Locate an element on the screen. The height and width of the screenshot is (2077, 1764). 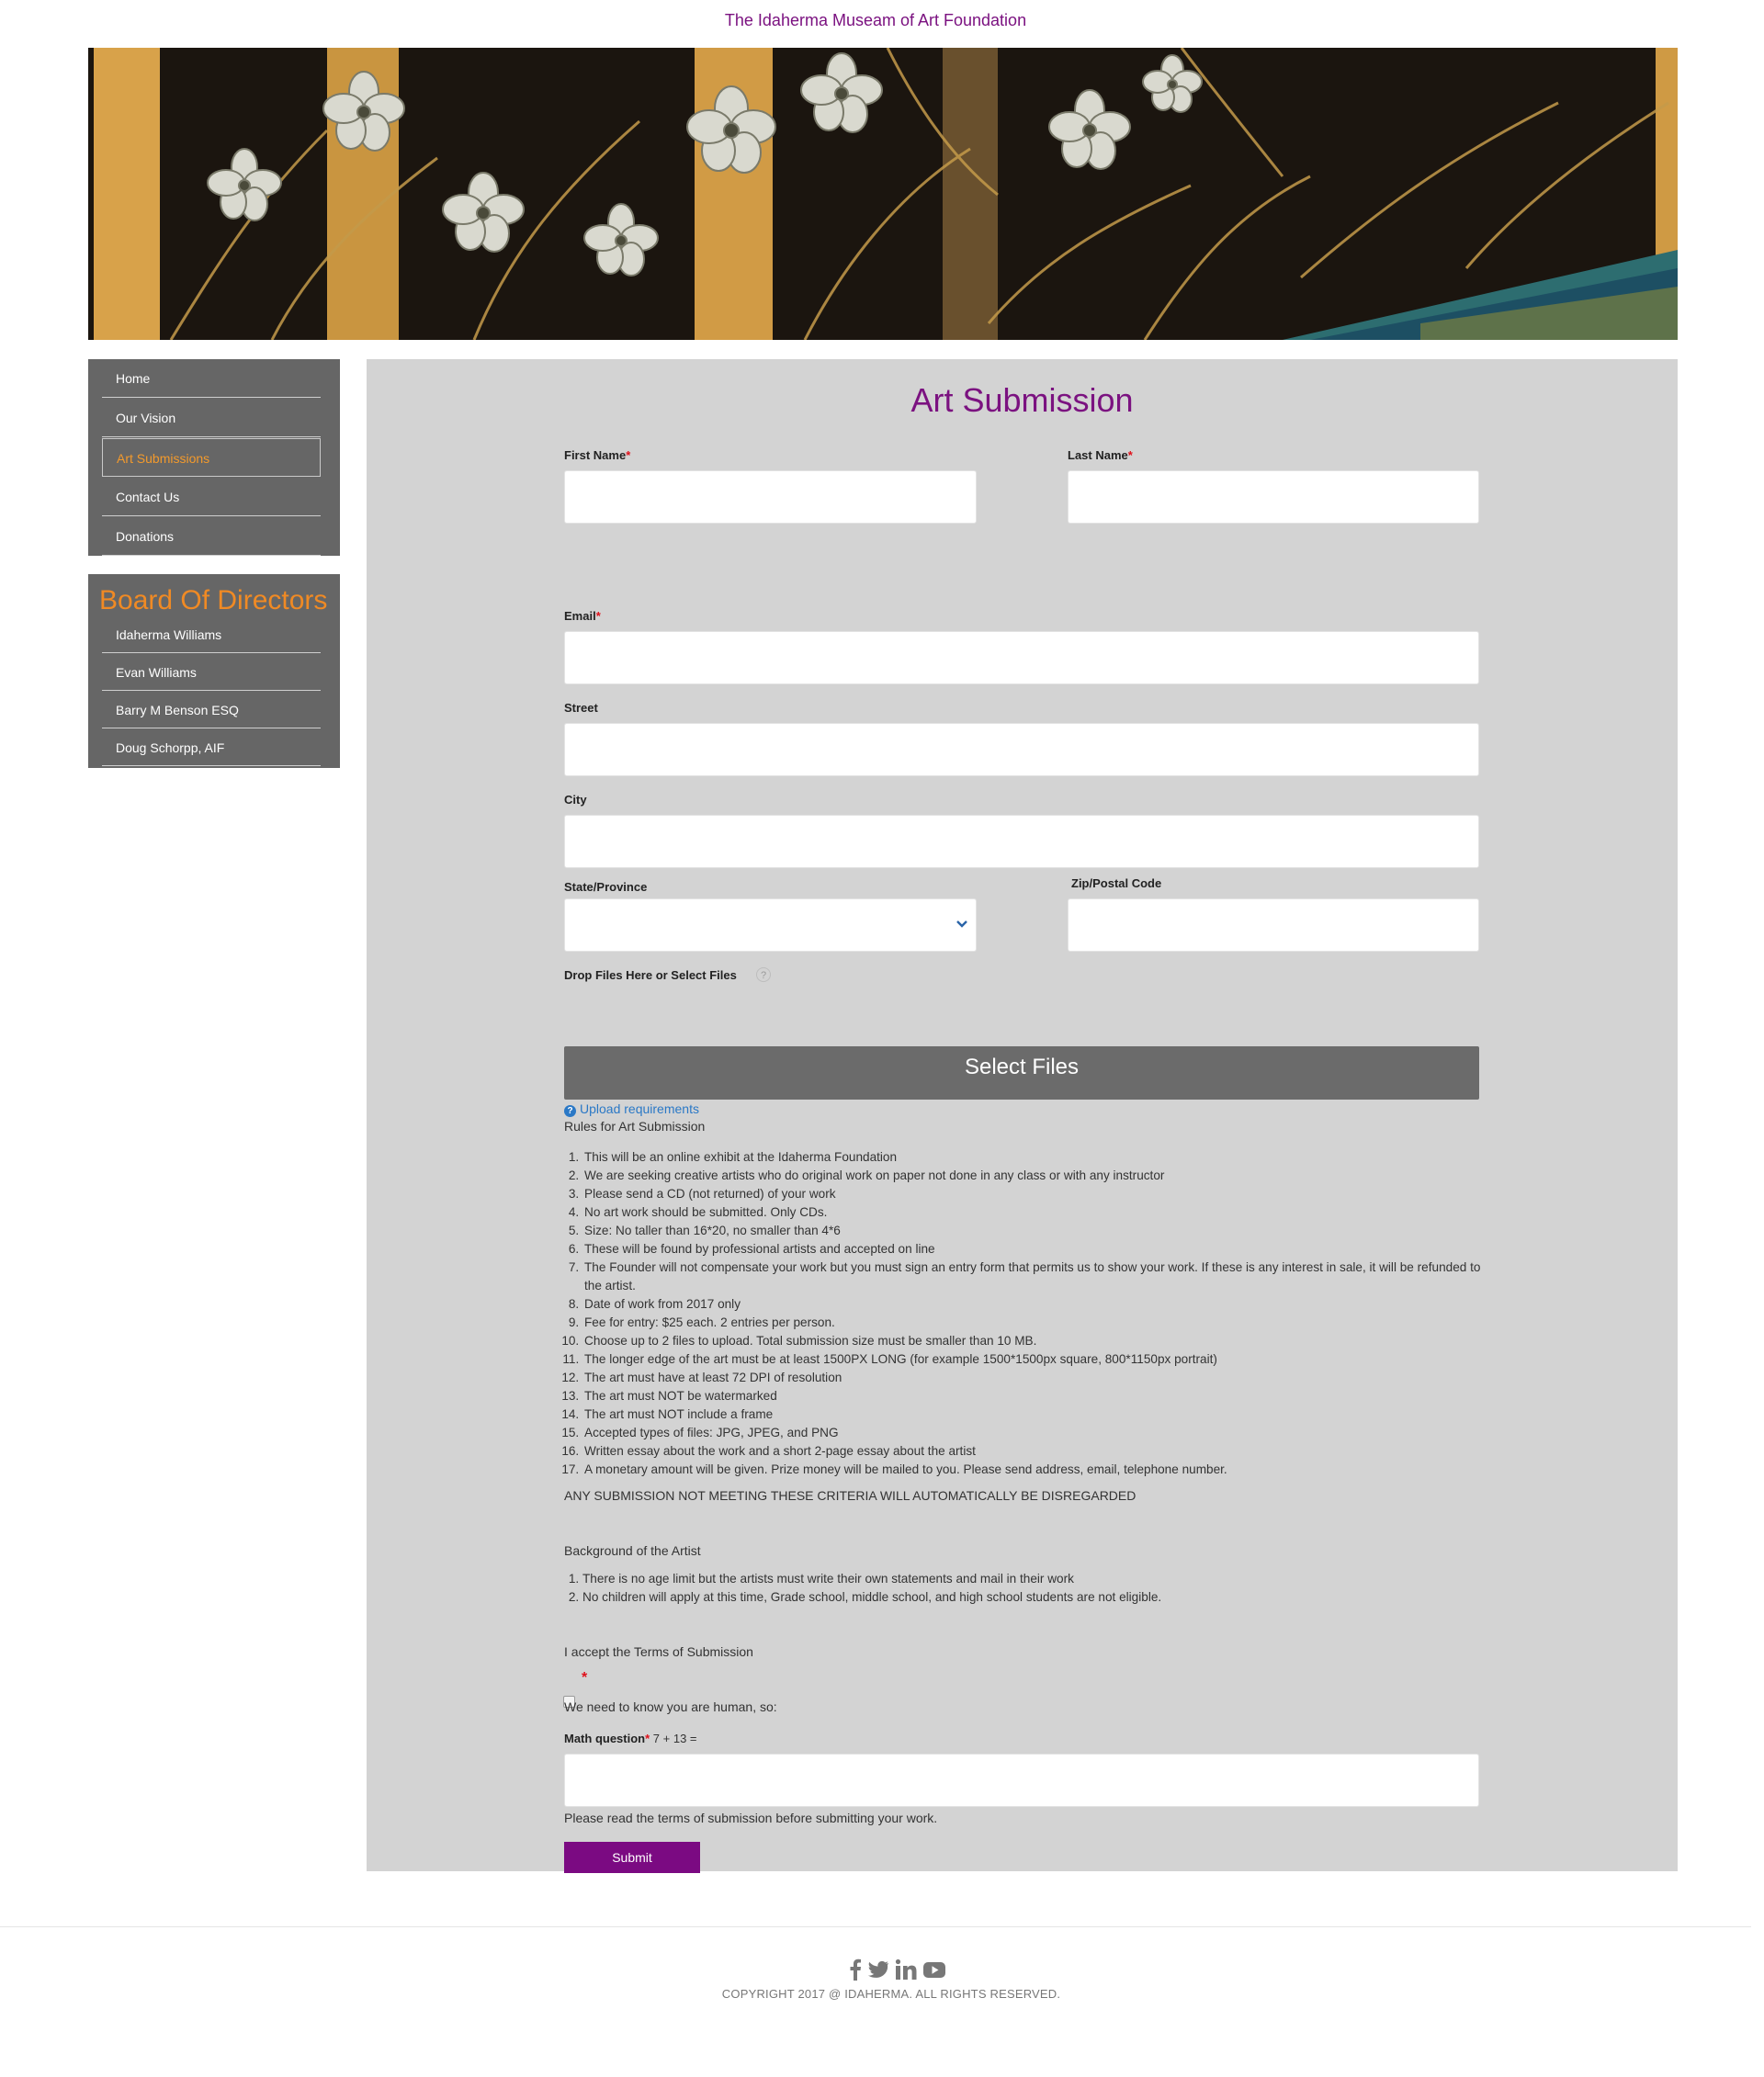
board-title: Board Of Directors is located at coordinates (214, 600).